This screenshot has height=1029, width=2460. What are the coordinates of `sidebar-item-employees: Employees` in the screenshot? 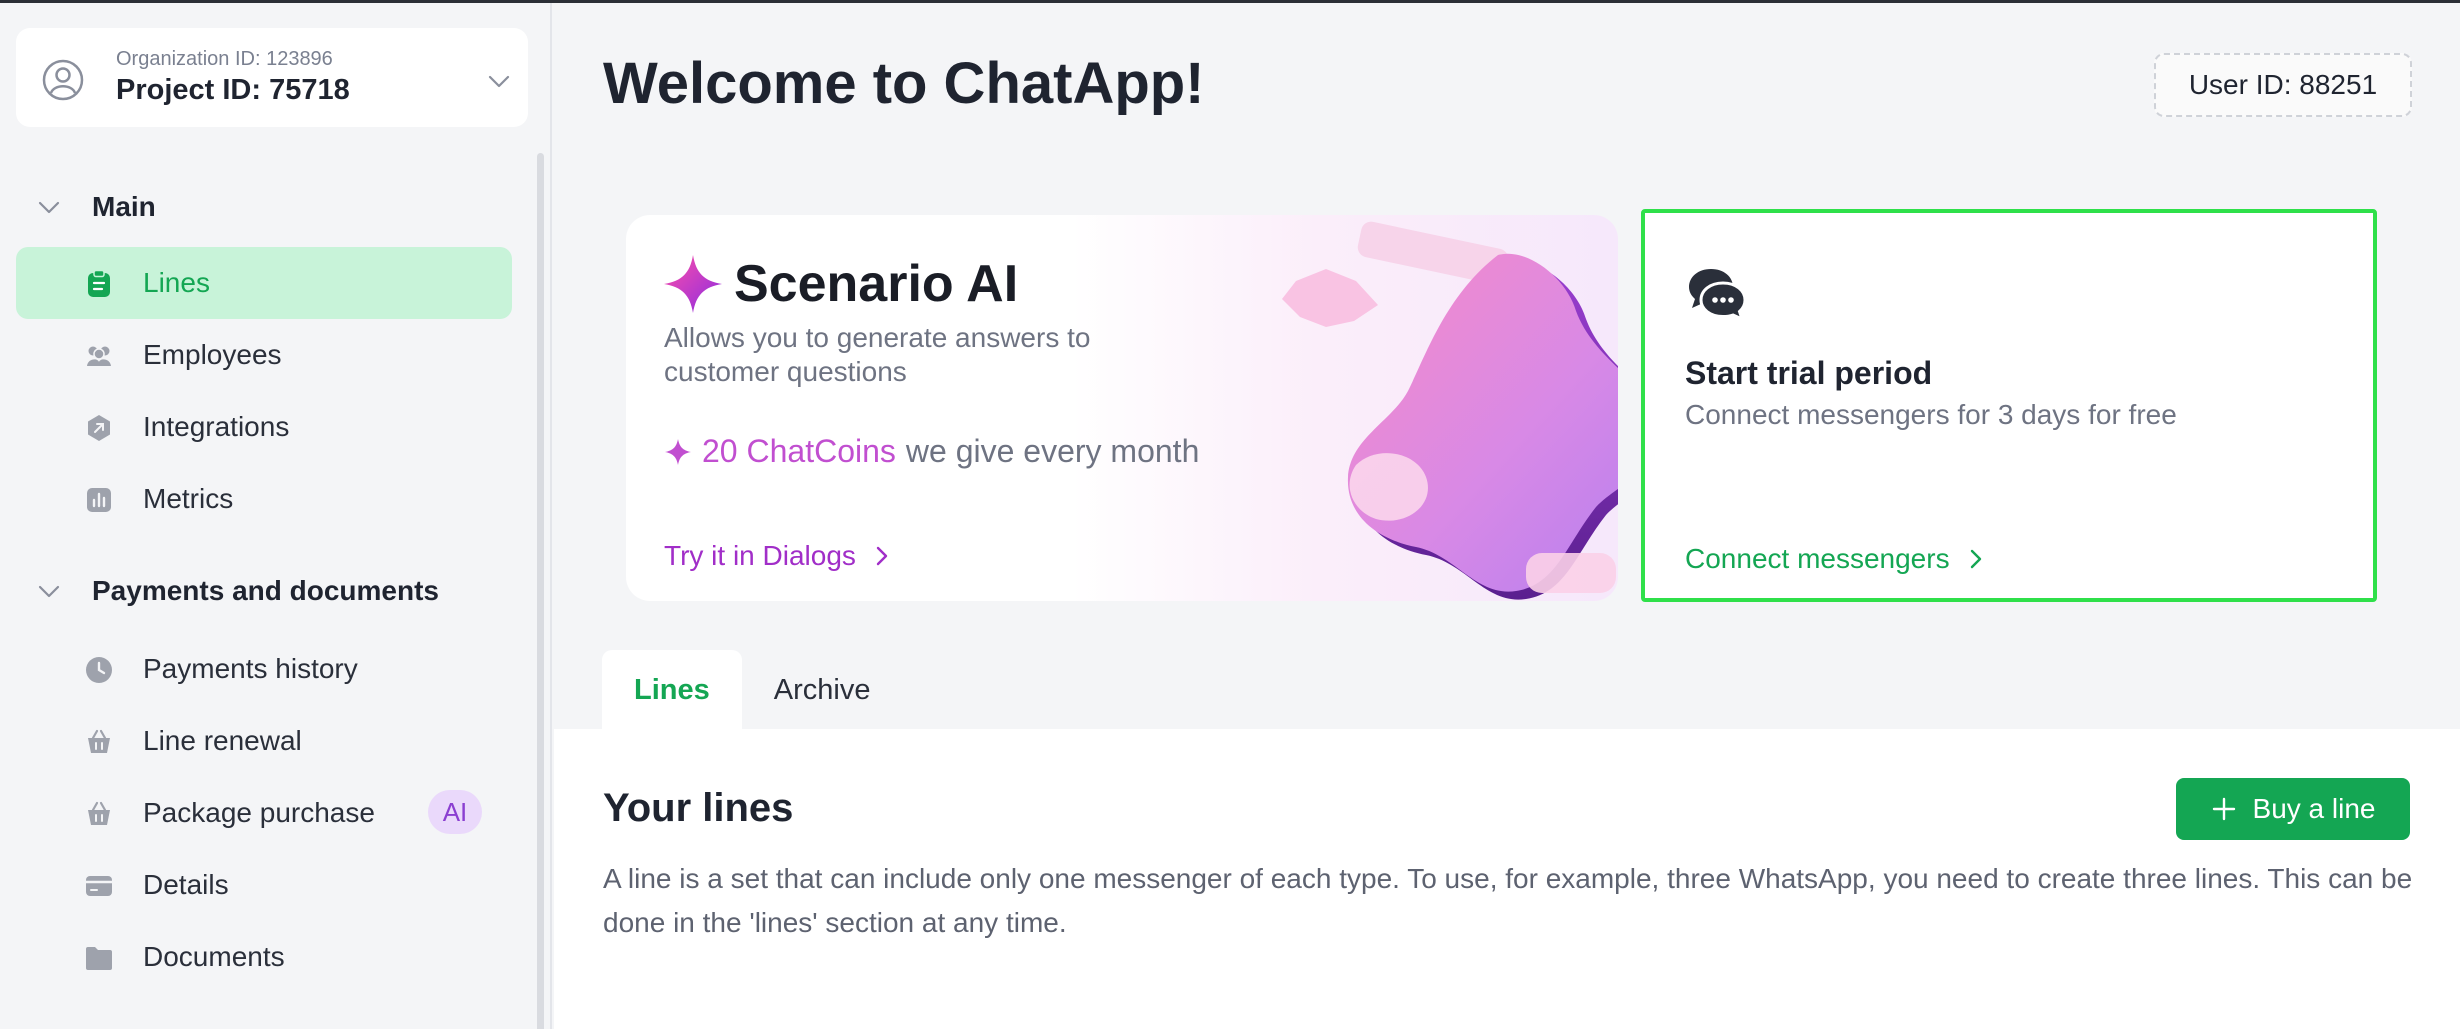 It's located at (264, 355).